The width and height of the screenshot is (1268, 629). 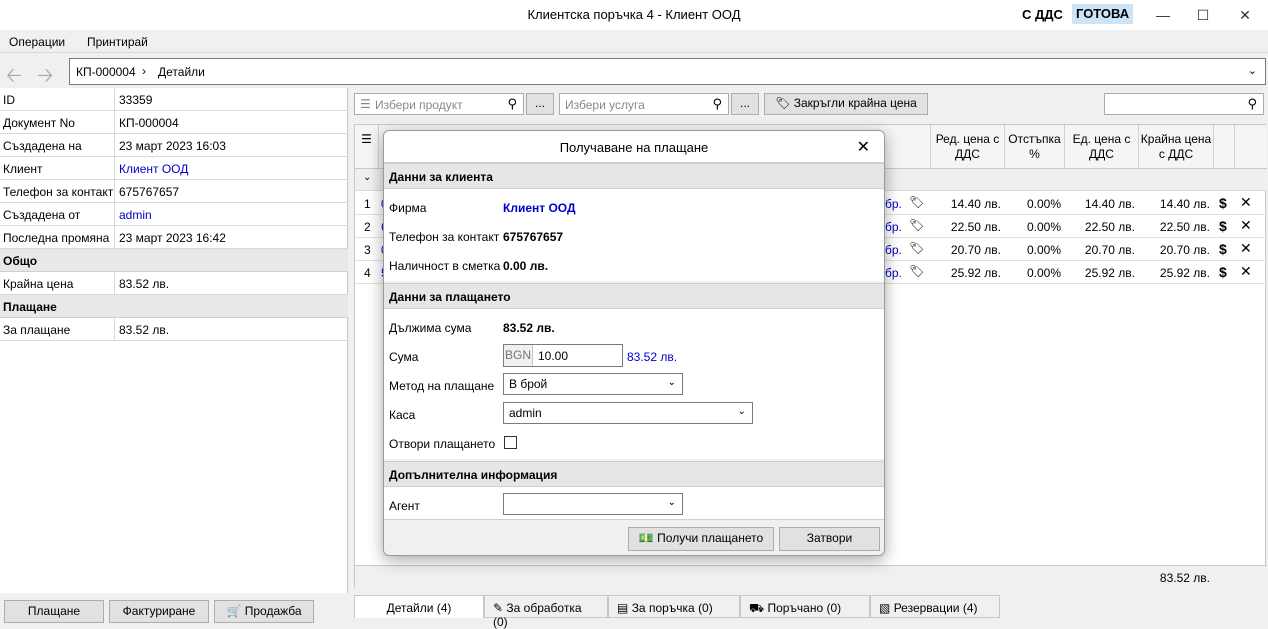 I want to click on cash-register-select: admin ⌄, so click(x=628, y=413).